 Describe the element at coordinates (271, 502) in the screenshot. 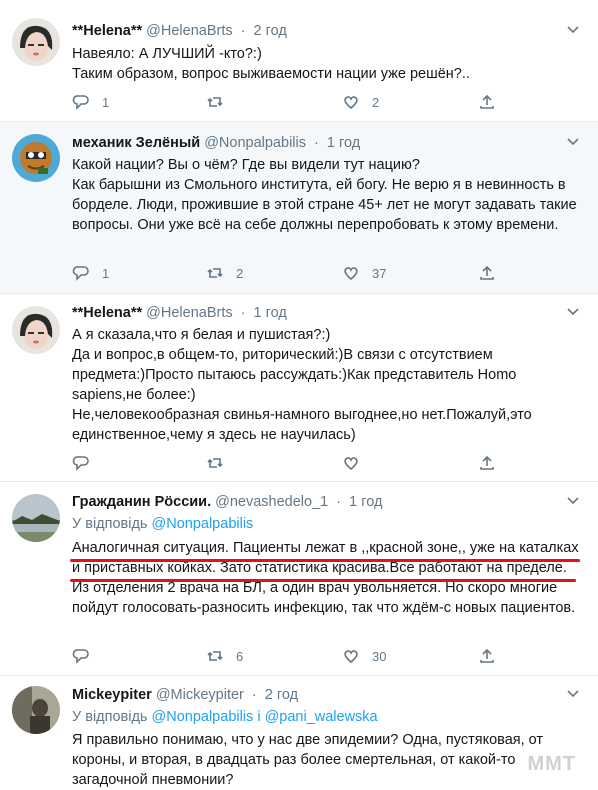

I see `author-handle: @nevashedelo_1` at that location.